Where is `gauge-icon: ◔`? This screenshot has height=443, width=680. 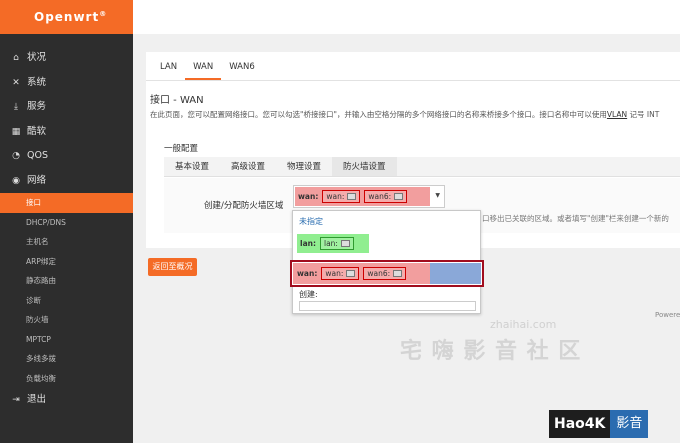 gauge-icon: ◔ is located at coordinates (16, 156).